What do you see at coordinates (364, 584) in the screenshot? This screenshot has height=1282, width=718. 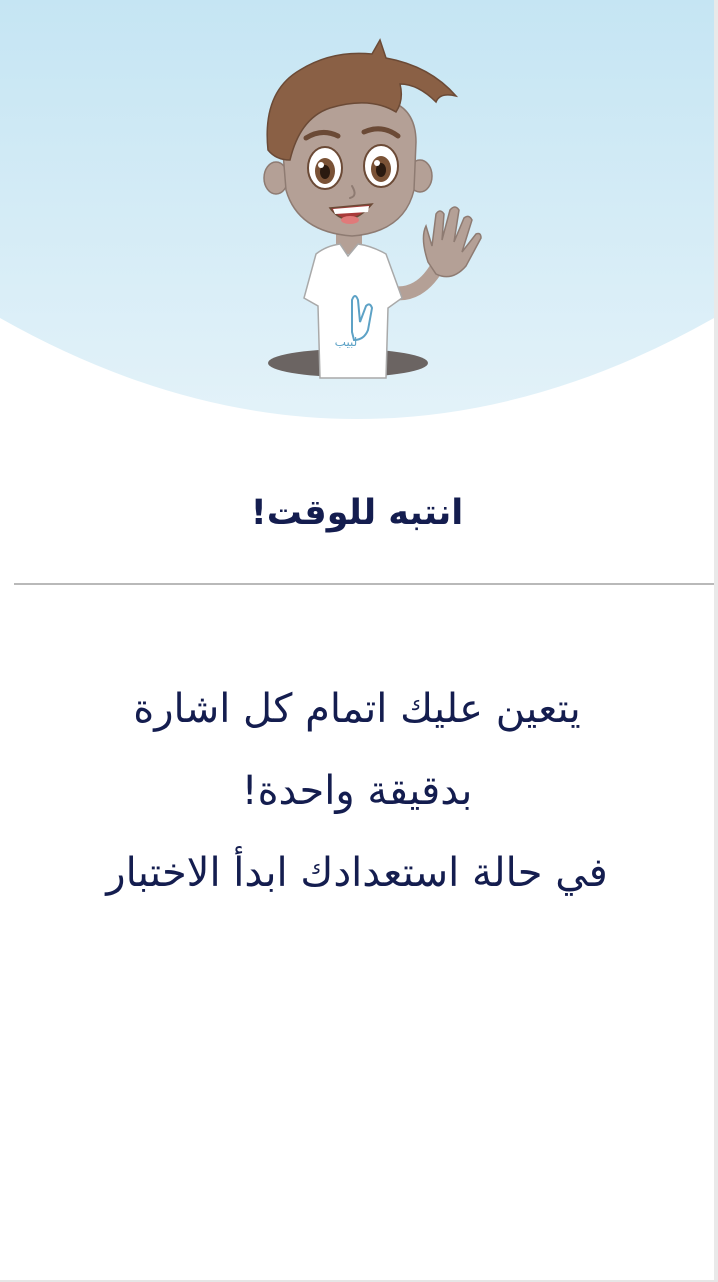 I see `divider` at bounding box center [364, 584].